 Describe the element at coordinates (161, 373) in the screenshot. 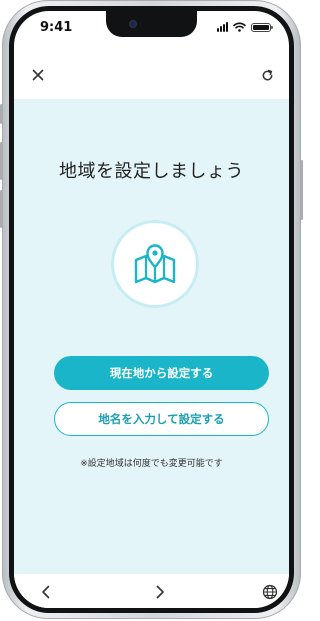

I see `current-location-button: 現在地から設定する` at that location.